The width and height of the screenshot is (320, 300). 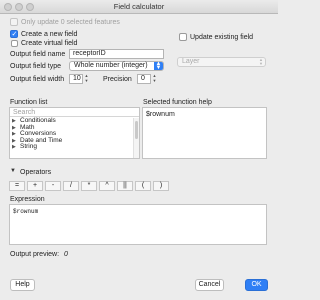 What do you see at coordinates (49, 34) in the screenshot?
I see `create-new-field-label: Create a new field` at bounding box center [49, 34].